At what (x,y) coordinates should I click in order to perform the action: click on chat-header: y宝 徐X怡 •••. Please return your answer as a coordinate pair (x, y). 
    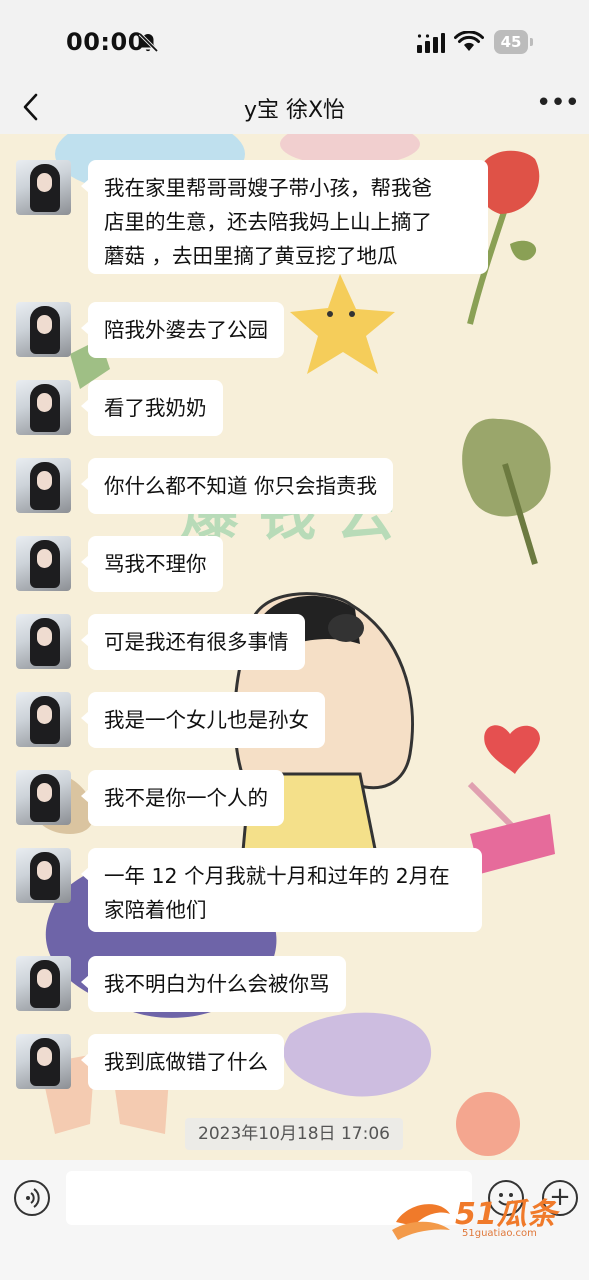
    Looking at the image, I should click on (294, 107).